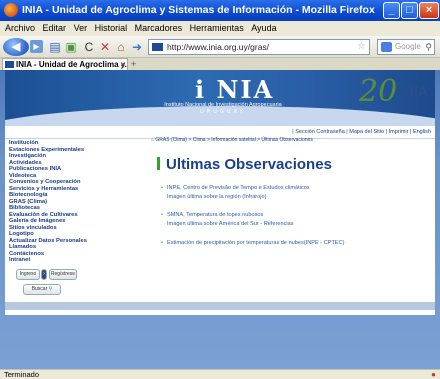 The width and height of the screenshot is (440, 379). Describe the element at coordinates (55, 28) in the screenshot. I see `menu-editar: Editar` at that location.